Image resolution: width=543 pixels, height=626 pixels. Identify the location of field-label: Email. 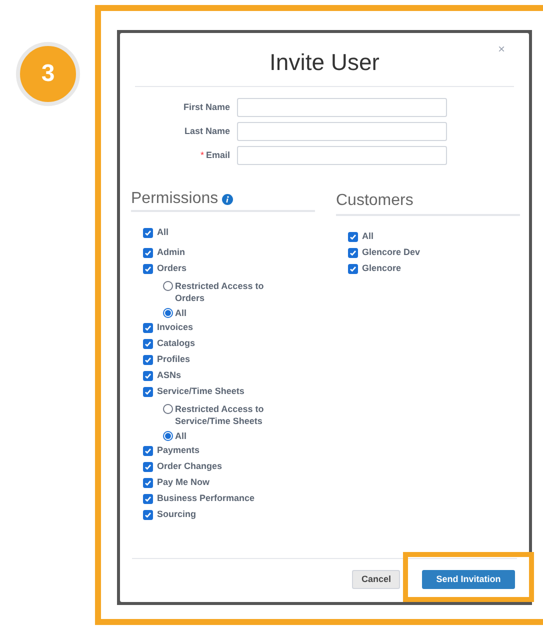
(218, 155).